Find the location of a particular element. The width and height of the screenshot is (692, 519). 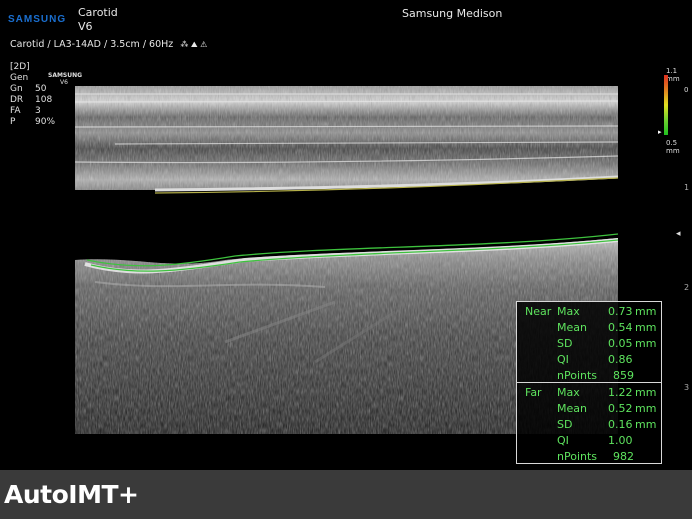

near-mean-key: Mean is located at coordinates (572, 327).